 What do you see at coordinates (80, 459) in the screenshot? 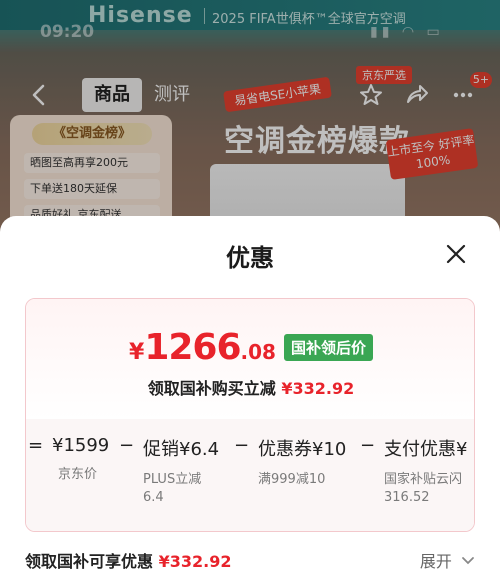
I see `formula-item: ¥1599 京东价` at bounding box center [80, 459].